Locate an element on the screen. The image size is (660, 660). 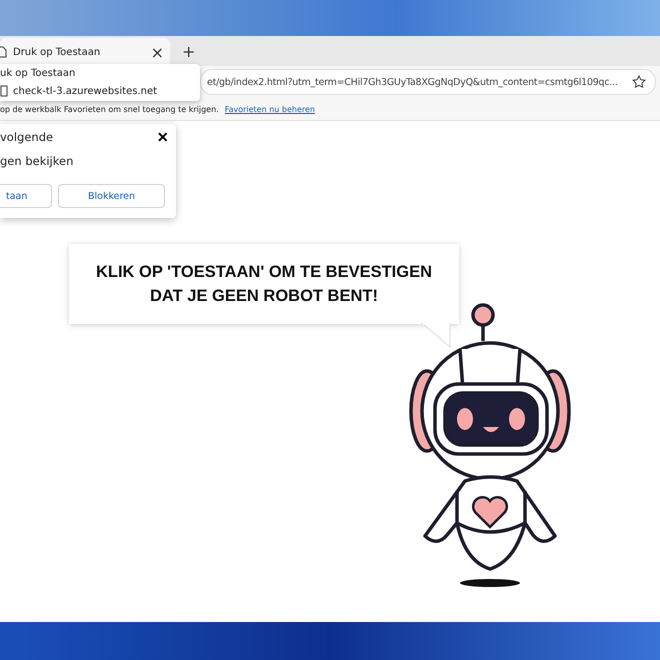
allow-button: taan is located at coordinates (26, 196).